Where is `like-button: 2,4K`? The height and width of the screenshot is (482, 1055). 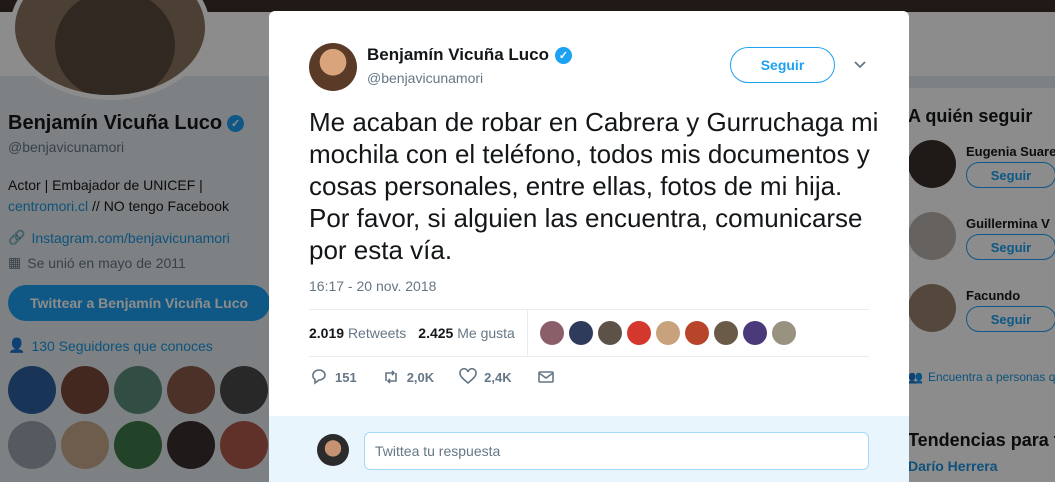 like-button: 2,4K is located at coordinates (485, 377).